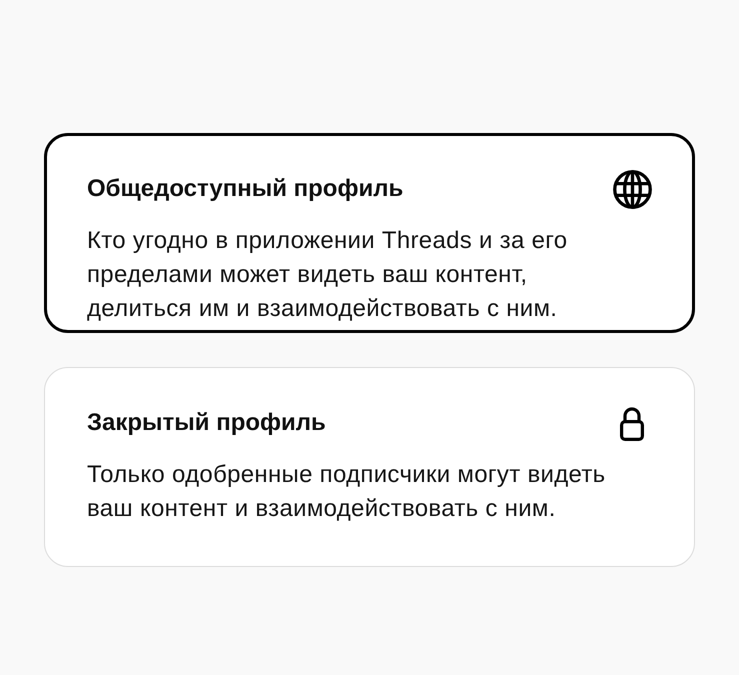 This screenshot has height=675, width=739. What do you see at coordinates (206, 423) in the screenshot?
I see `option-title: Закрытый профиль` at bounding box center [206, 423].